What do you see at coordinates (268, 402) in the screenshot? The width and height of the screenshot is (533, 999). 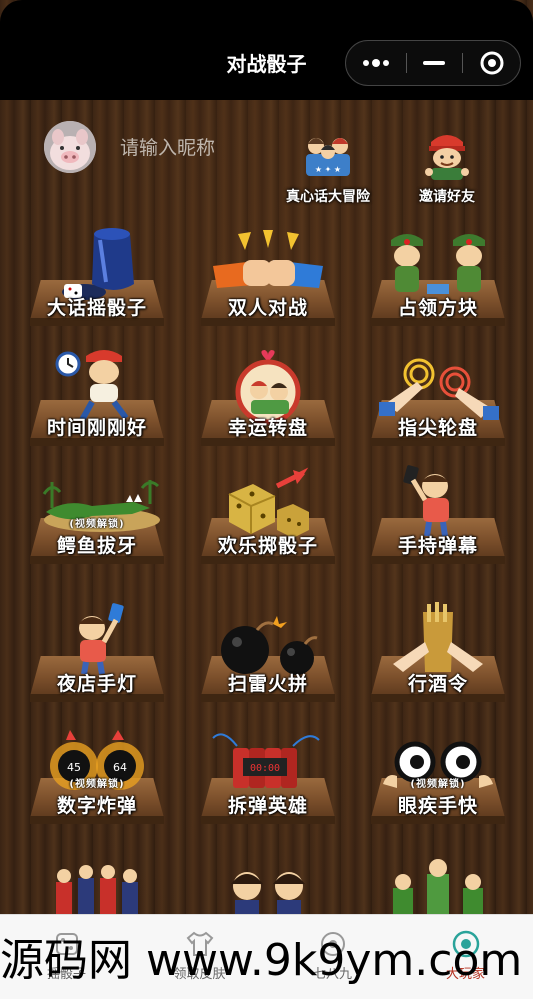 I see `game-tile-lucky-wheel: 幸运转盘` at bounding box center [268, 402].